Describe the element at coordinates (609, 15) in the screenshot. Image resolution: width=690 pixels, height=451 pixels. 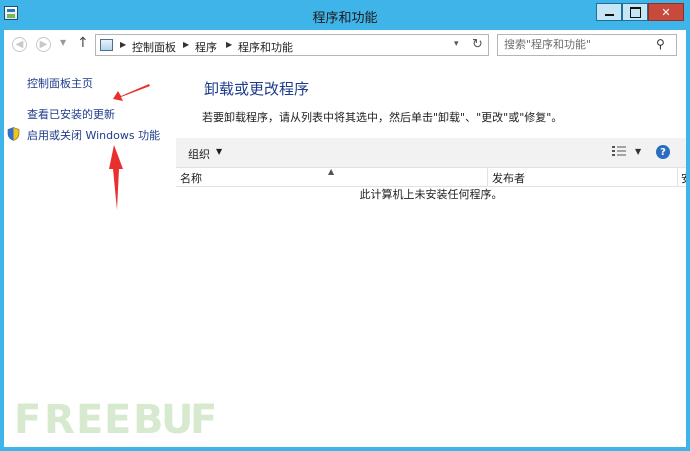
I see `minimize-icon` at that location.